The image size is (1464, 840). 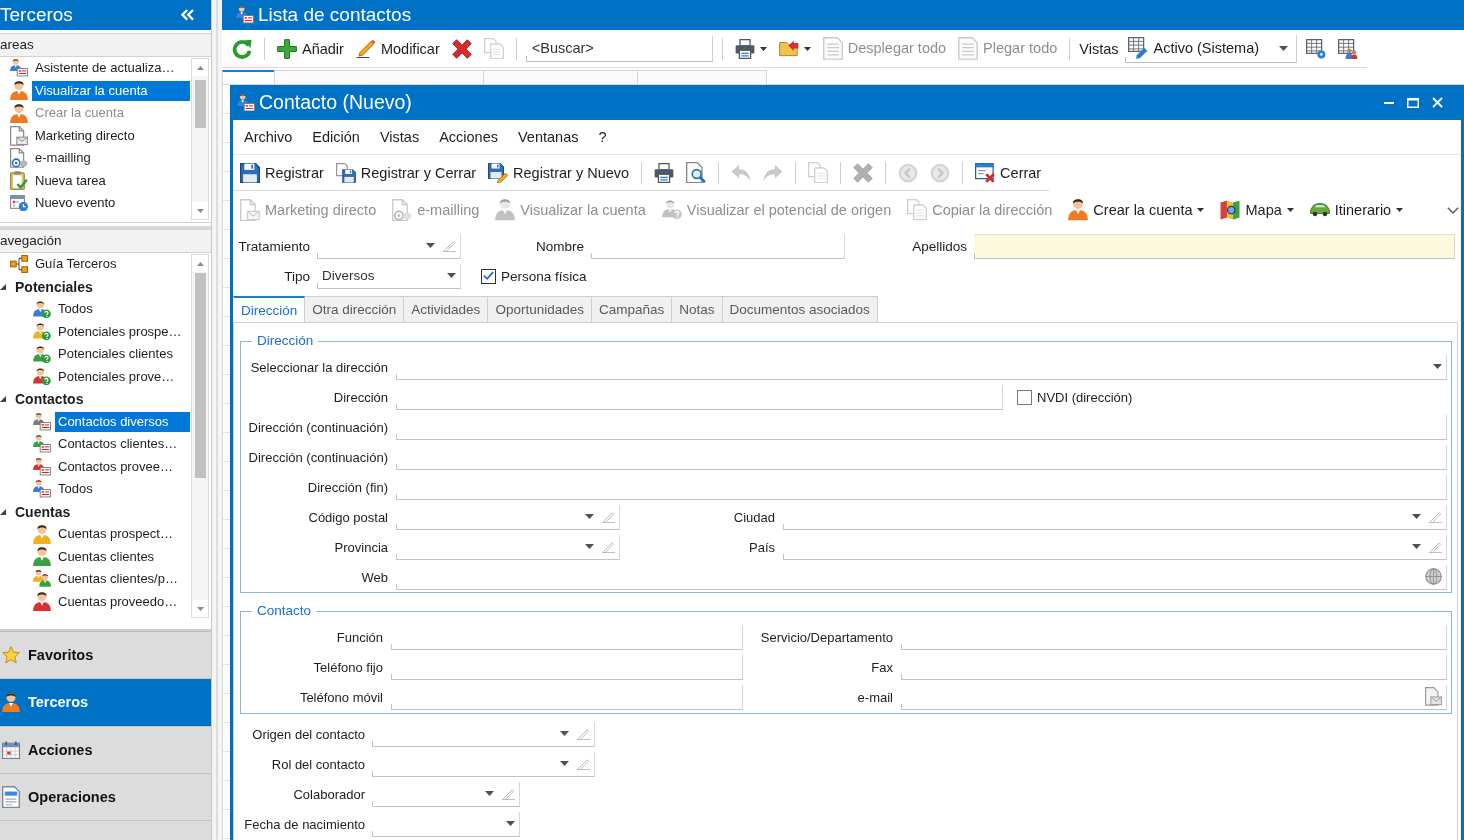 What do you see at coordinates (111, 264) in the screenshot?
I see `tree-item: Guía Terceros` at bounding box center [111, 264].